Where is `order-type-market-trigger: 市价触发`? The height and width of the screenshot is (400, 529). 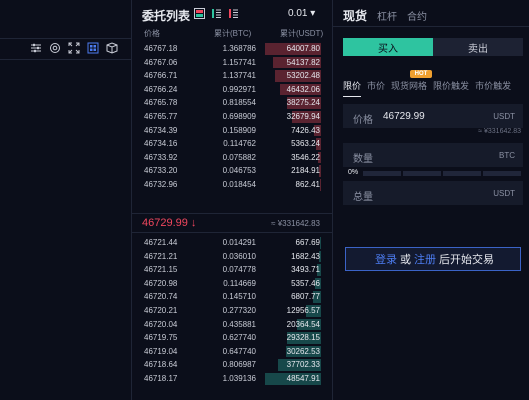 order-type-market-trigger: 市价触发 is located at coordinates (493, 85).